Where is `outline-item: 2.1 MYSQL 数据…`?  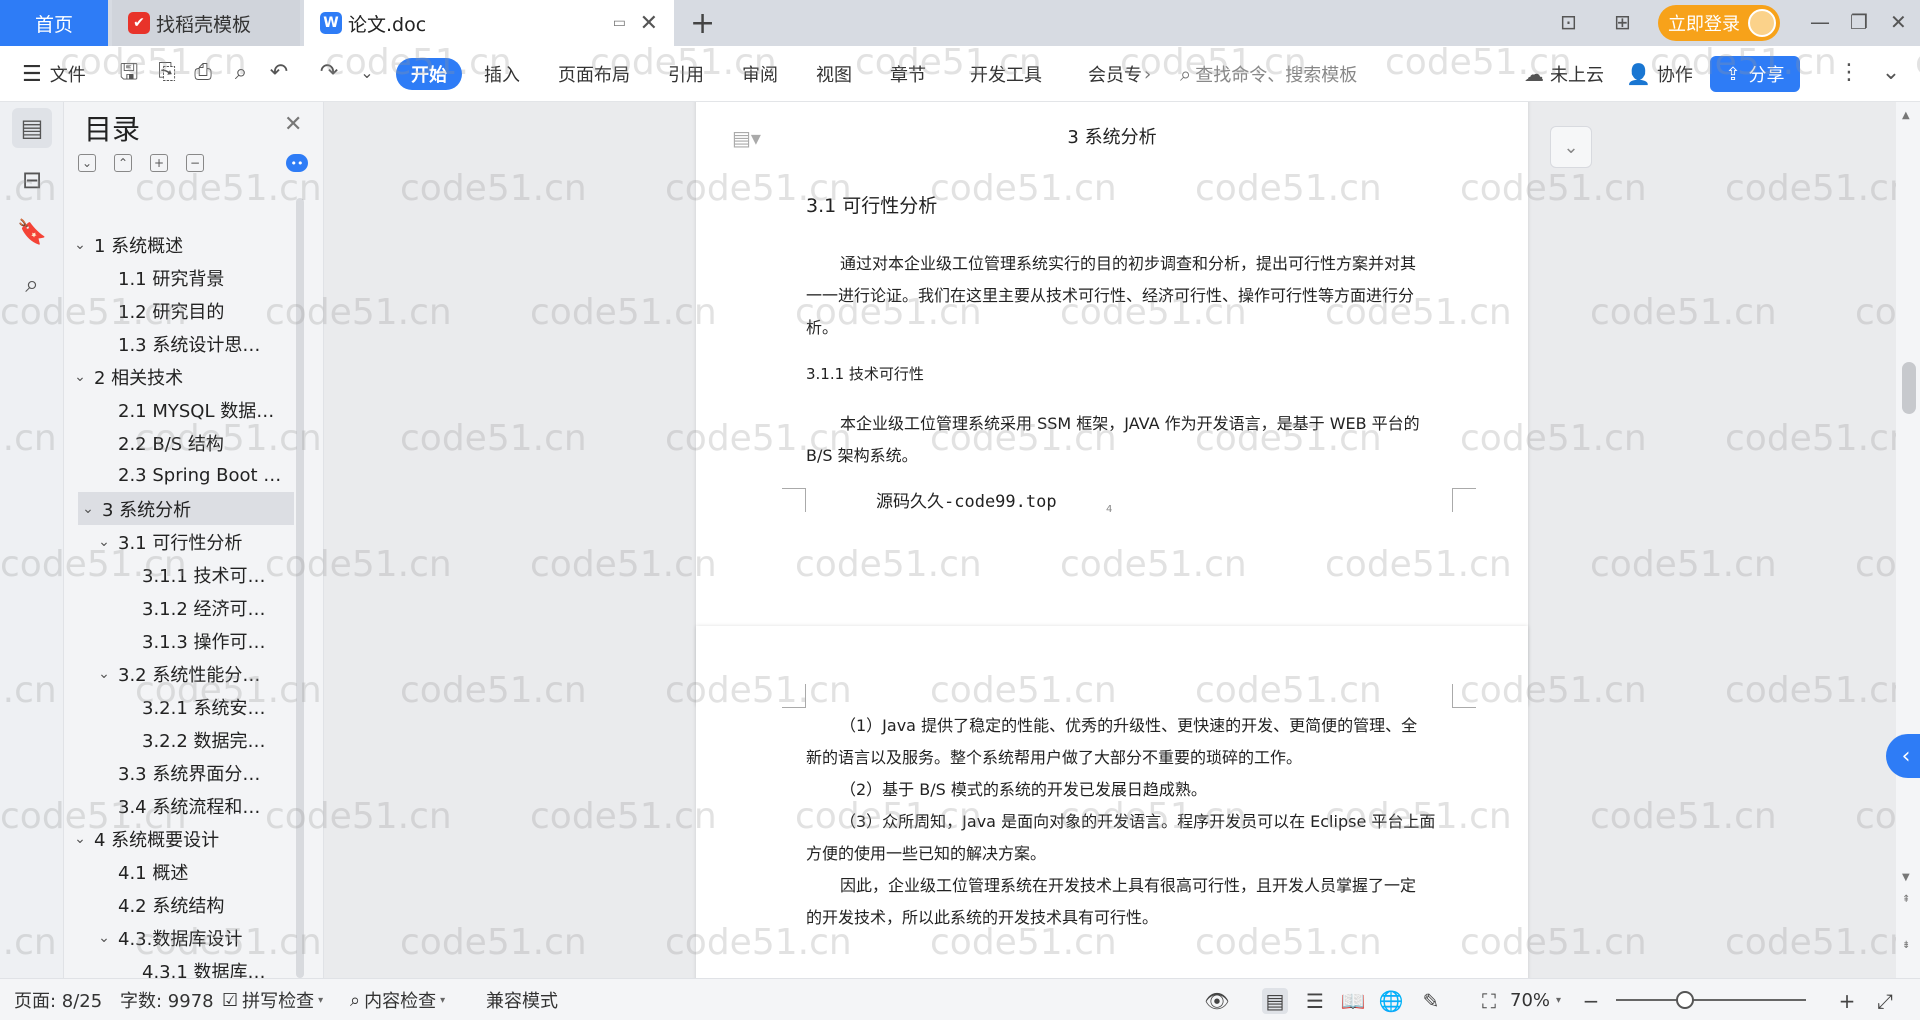 outline-item: 2.1 MYSQL 数据… is located at coordinates (179, 409).